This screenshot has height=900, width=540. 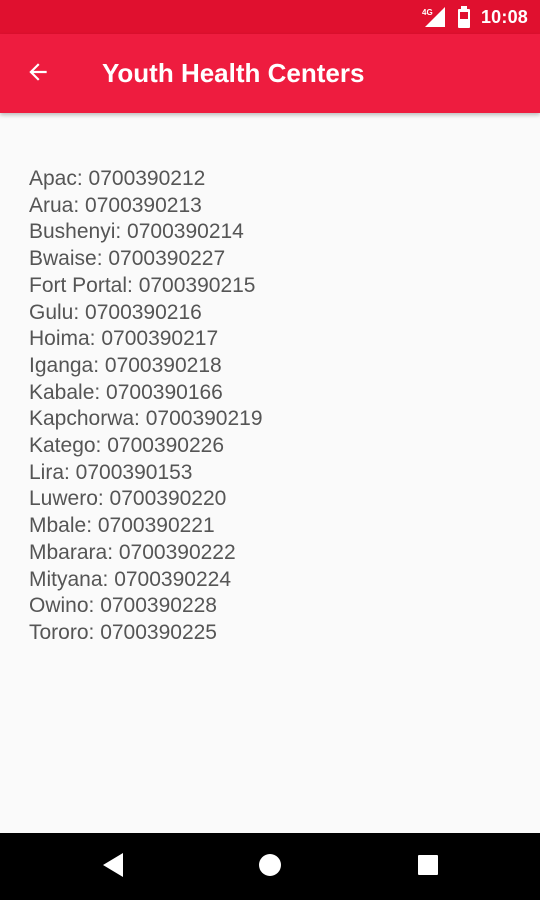 What do you see at coordinates (136, 232) in the screenshot?
I see `list-item: Bushenyi: 0700390214` at bounding box center [136, 232].